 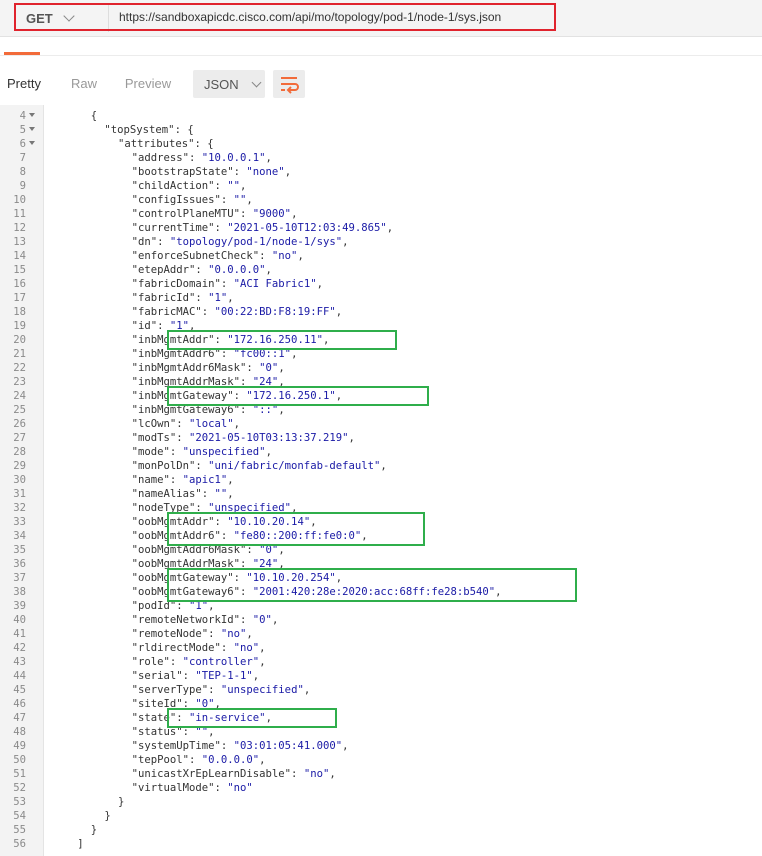 What do you see at coordinates (381, 452) in the screenshot?
I see `code-line: 28 "mode": "unspecified",` at bounding box center [381, 452].